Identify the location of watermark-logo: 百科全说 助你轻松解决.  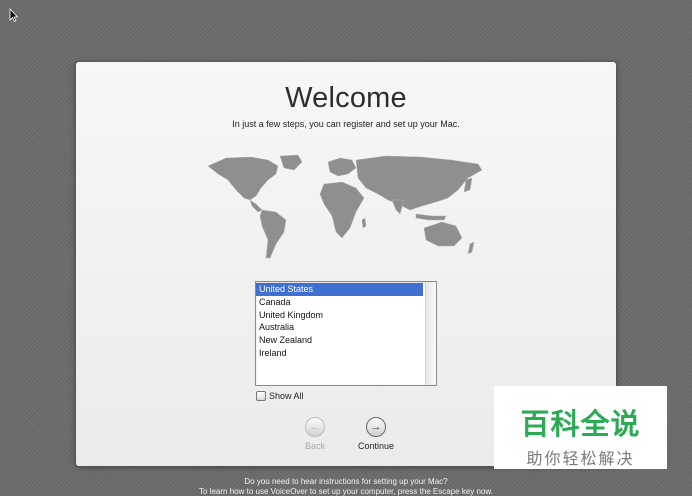
(580, 427).